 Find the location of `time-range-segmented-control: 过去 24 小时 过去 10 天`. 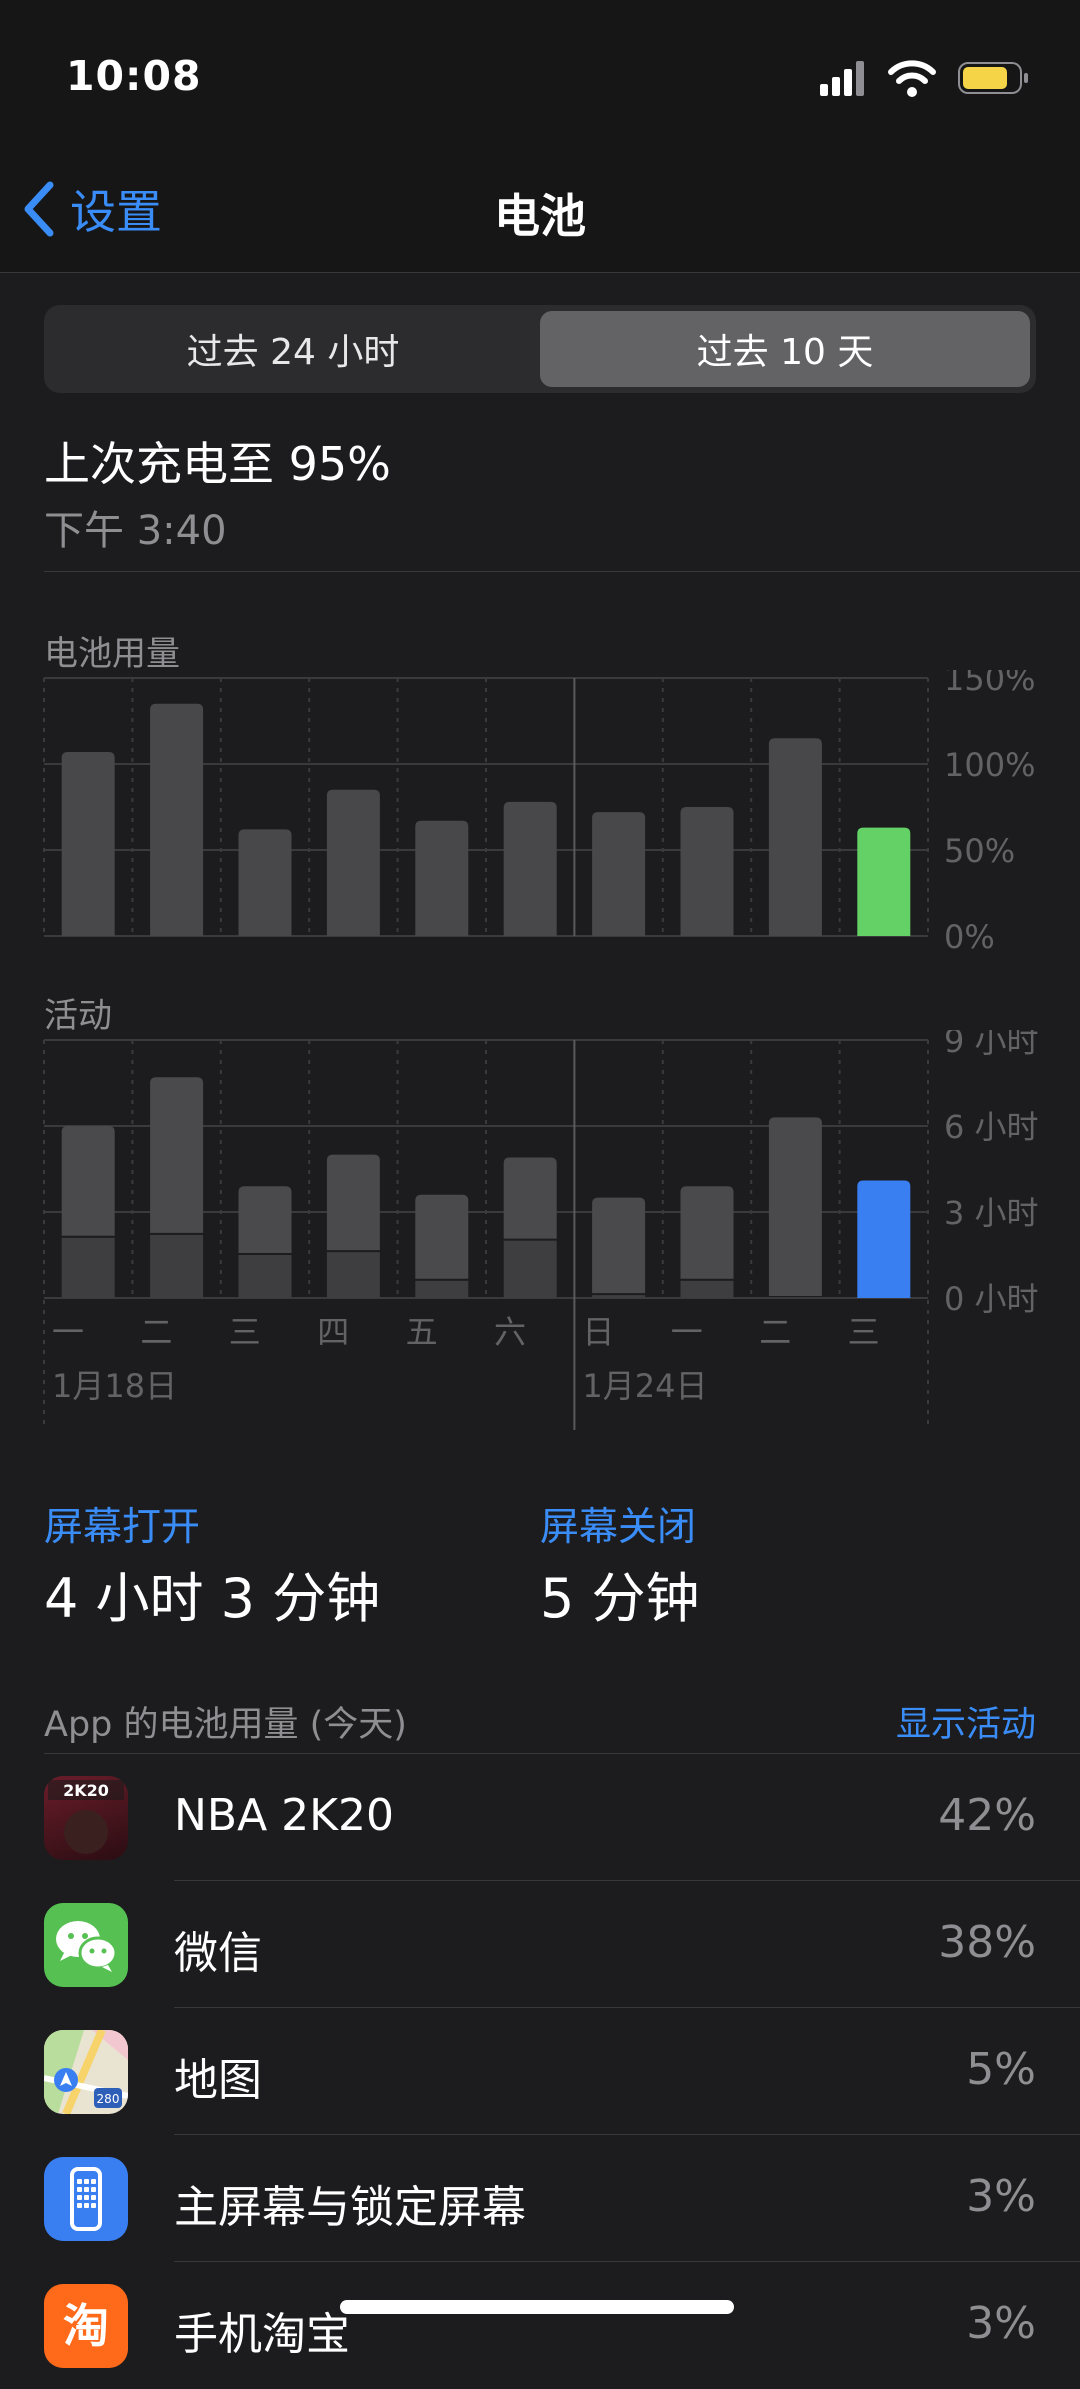

time-range-segmented-control: 过去 24 小时 过去 10 天 is located at coordinates (540, 349).